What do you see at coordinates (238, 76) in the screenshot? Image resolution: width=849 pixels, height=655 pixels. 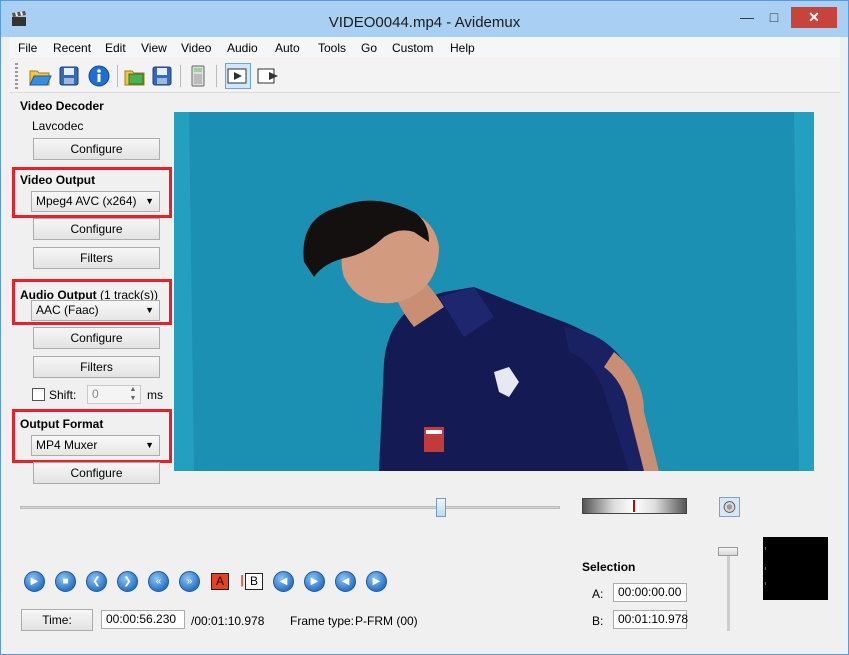 I see `play-filtered-icon` at bounding box center [238, 76].